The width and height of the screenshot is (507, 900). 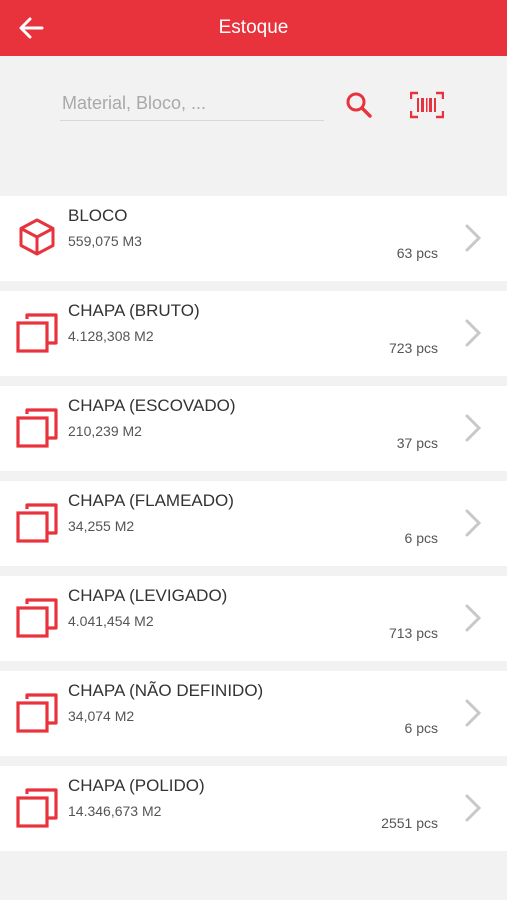 What do you see at coordinates (166, 690) in the screenshot?
I see `item-name: CHAPA (NÃO DEFINIDO)` at bounding box center [166, 690].